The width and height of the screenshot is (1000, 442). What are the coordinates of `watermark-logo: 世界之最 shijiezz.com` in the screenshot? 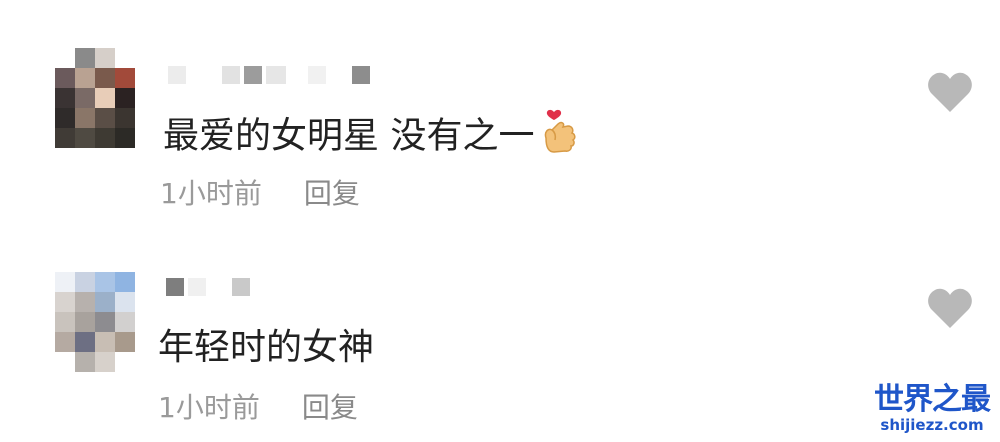 It's located at (932, 408).